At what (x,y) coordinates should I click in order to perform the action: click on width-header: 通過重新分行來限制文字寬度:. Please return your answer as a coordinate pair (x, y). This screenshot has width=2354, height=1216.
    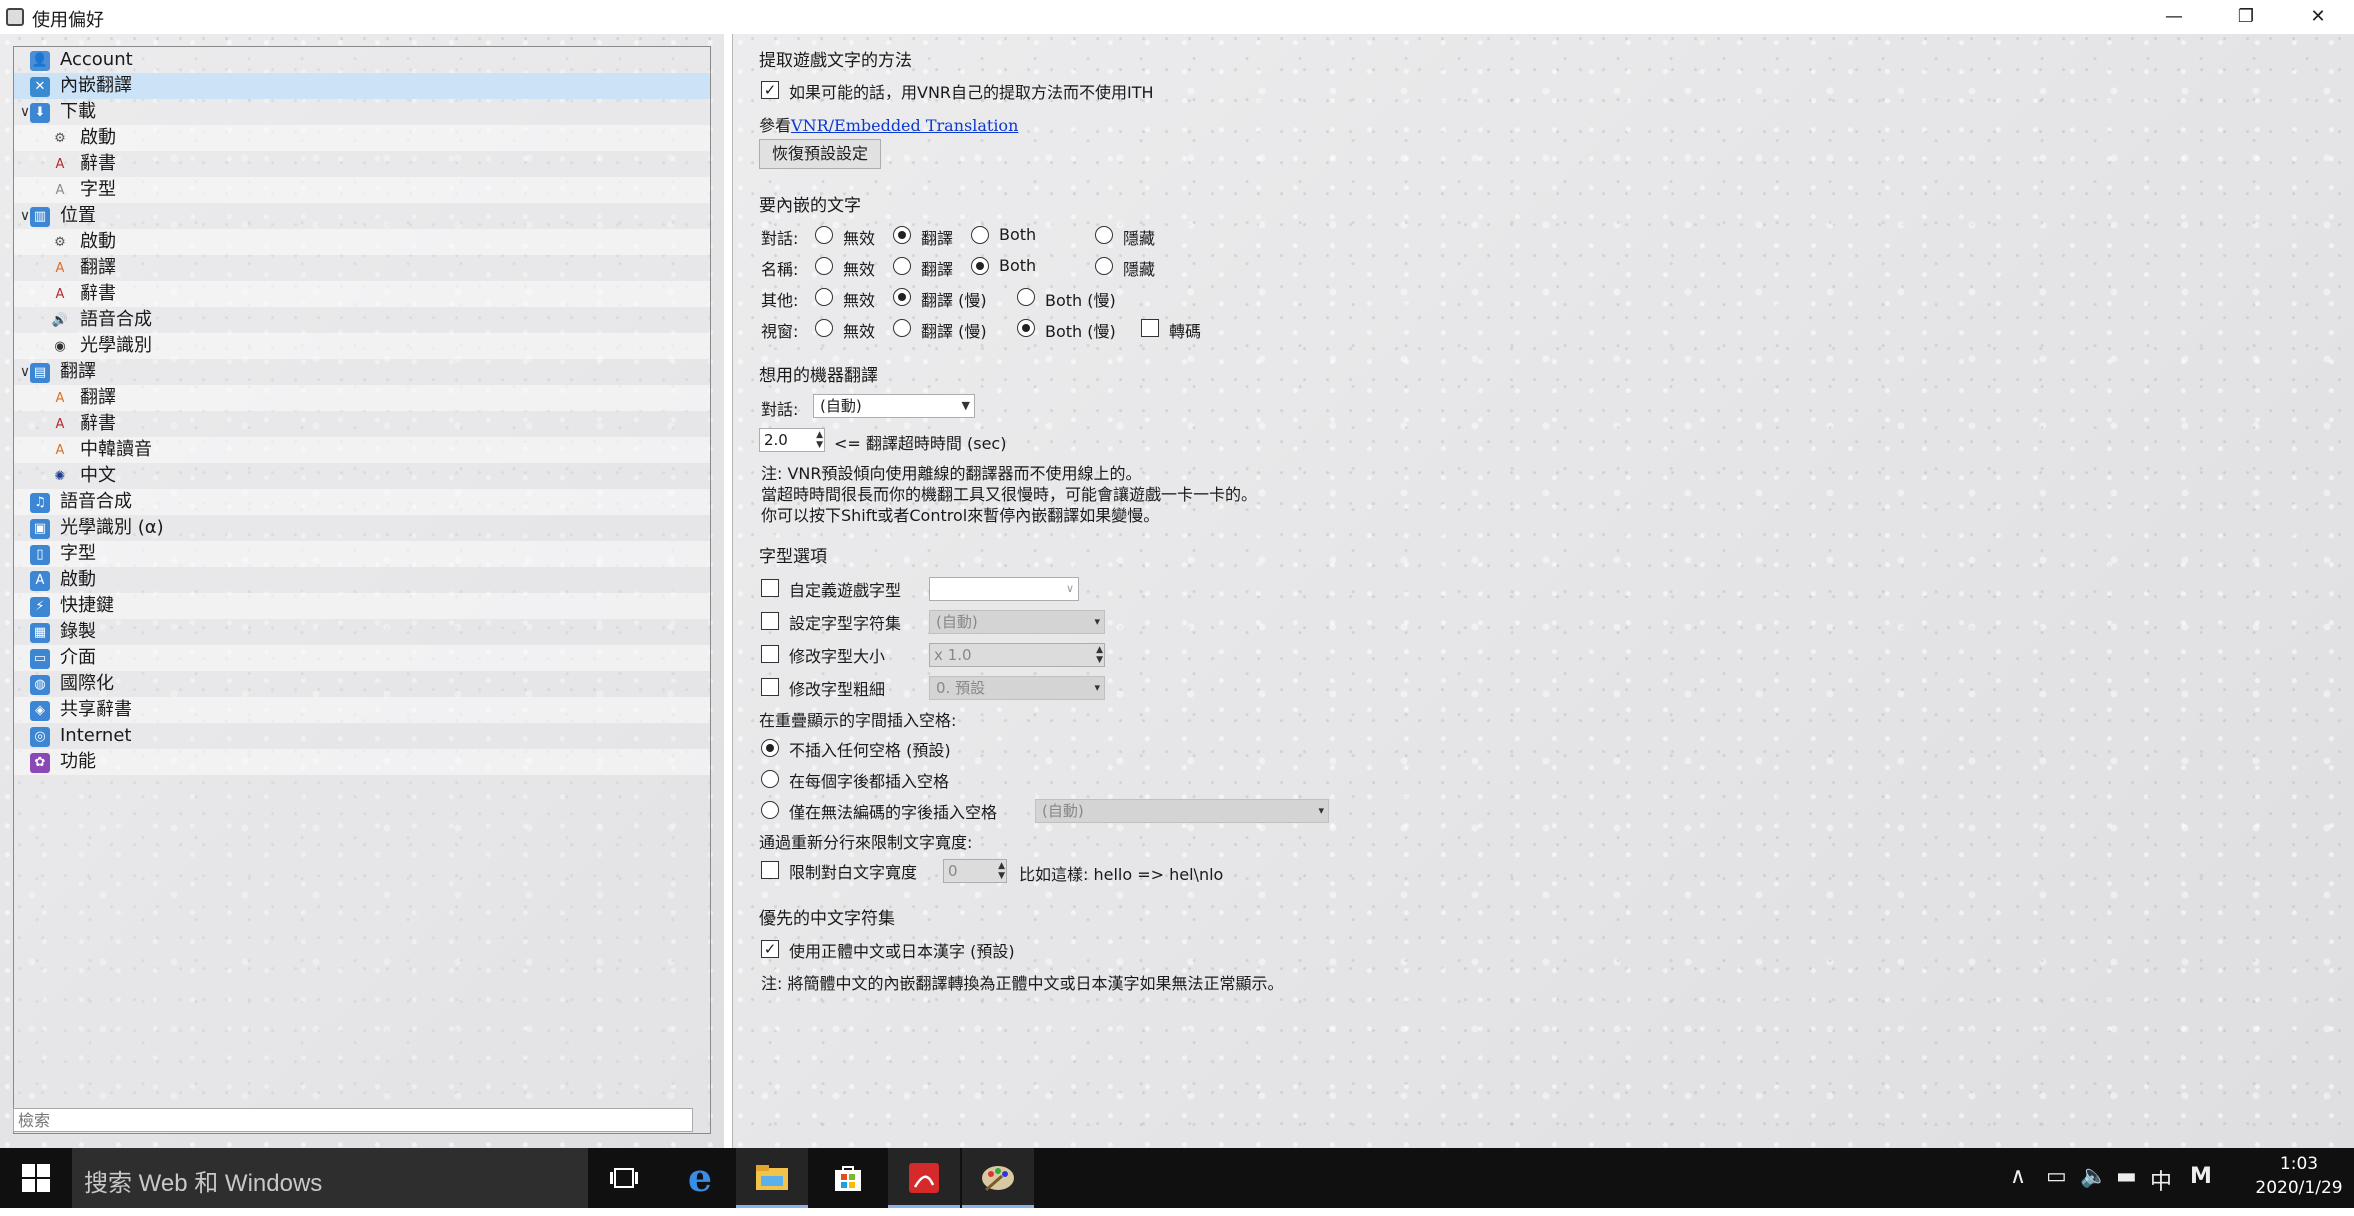
    Looking at the image, I should click on (866, 842).